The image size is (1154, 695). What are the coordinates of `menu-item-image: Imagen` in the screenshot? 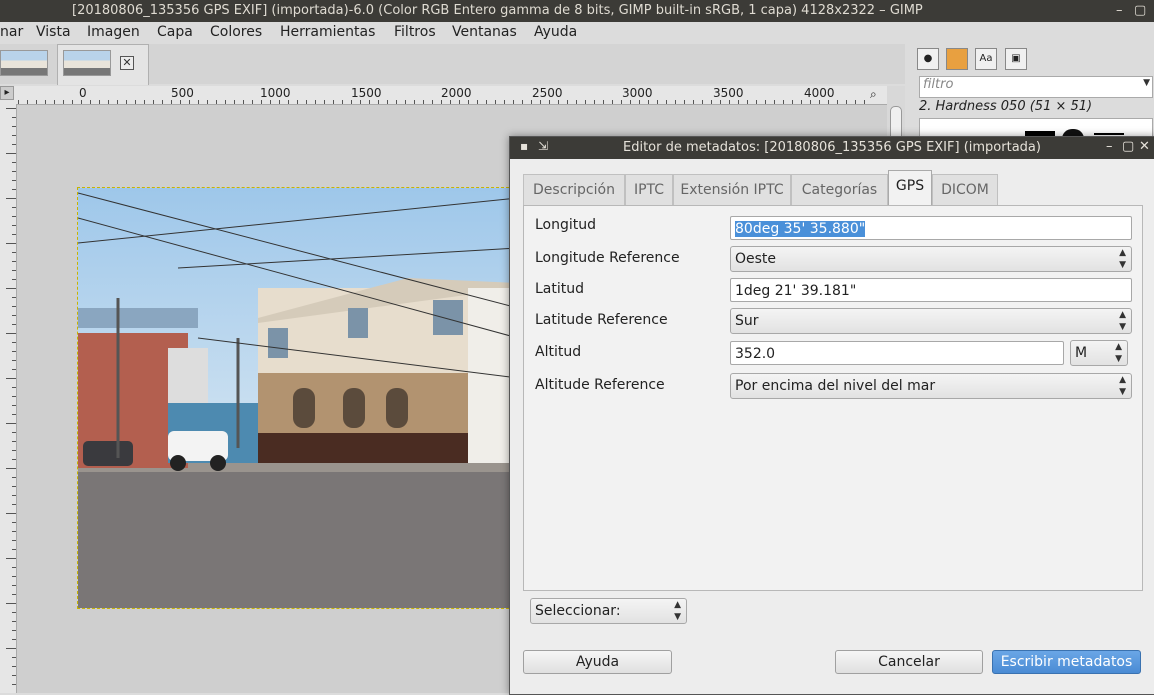 It's located at (113, 32).